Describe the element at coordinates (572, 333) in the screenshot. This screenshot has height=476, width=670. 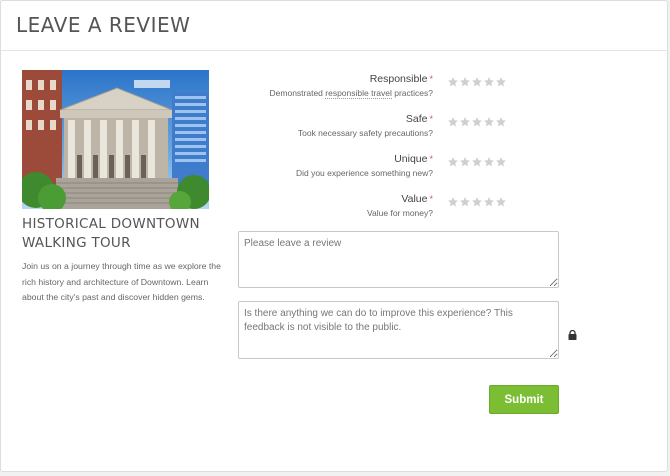
I see `lock-icon` at that location.